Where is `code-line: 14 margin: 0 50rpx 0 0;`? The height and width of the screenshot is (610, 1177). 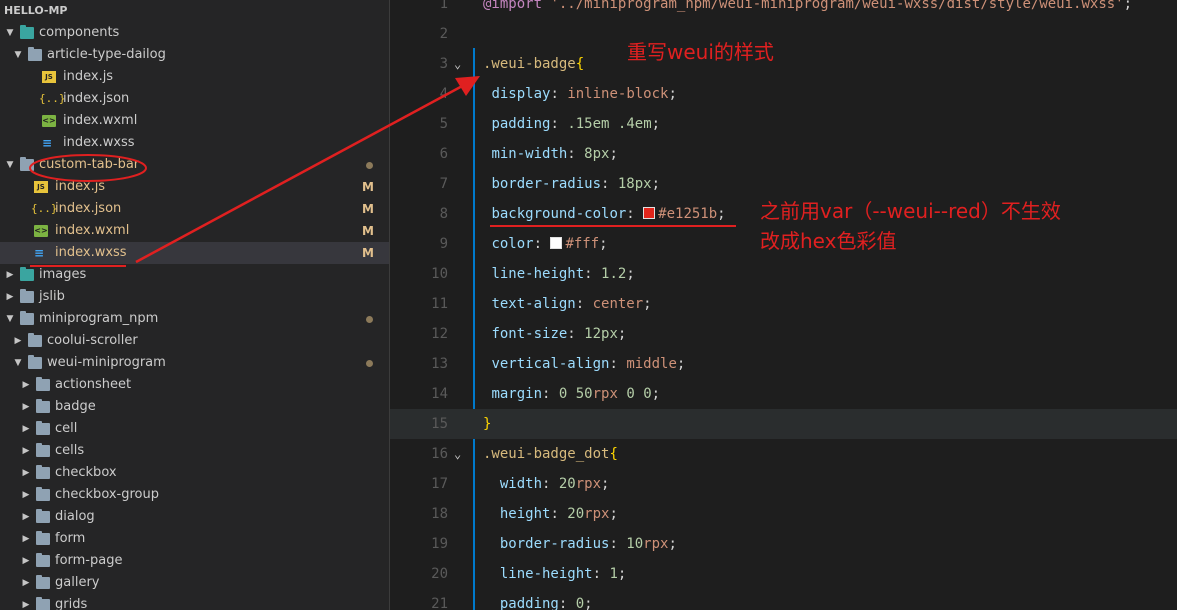
code-line: 14 margin: 0 50rpx 0 0; is located at coordinates (783, 394).